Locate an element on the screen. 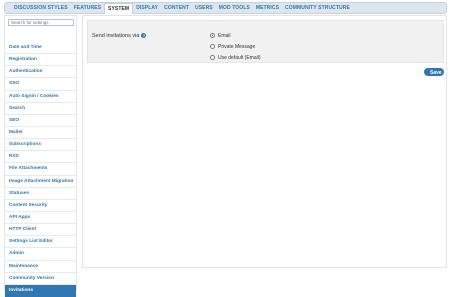 This screenshot has height=297, width=450. tab-features: FEATURES is located at coordinates (87, 8).